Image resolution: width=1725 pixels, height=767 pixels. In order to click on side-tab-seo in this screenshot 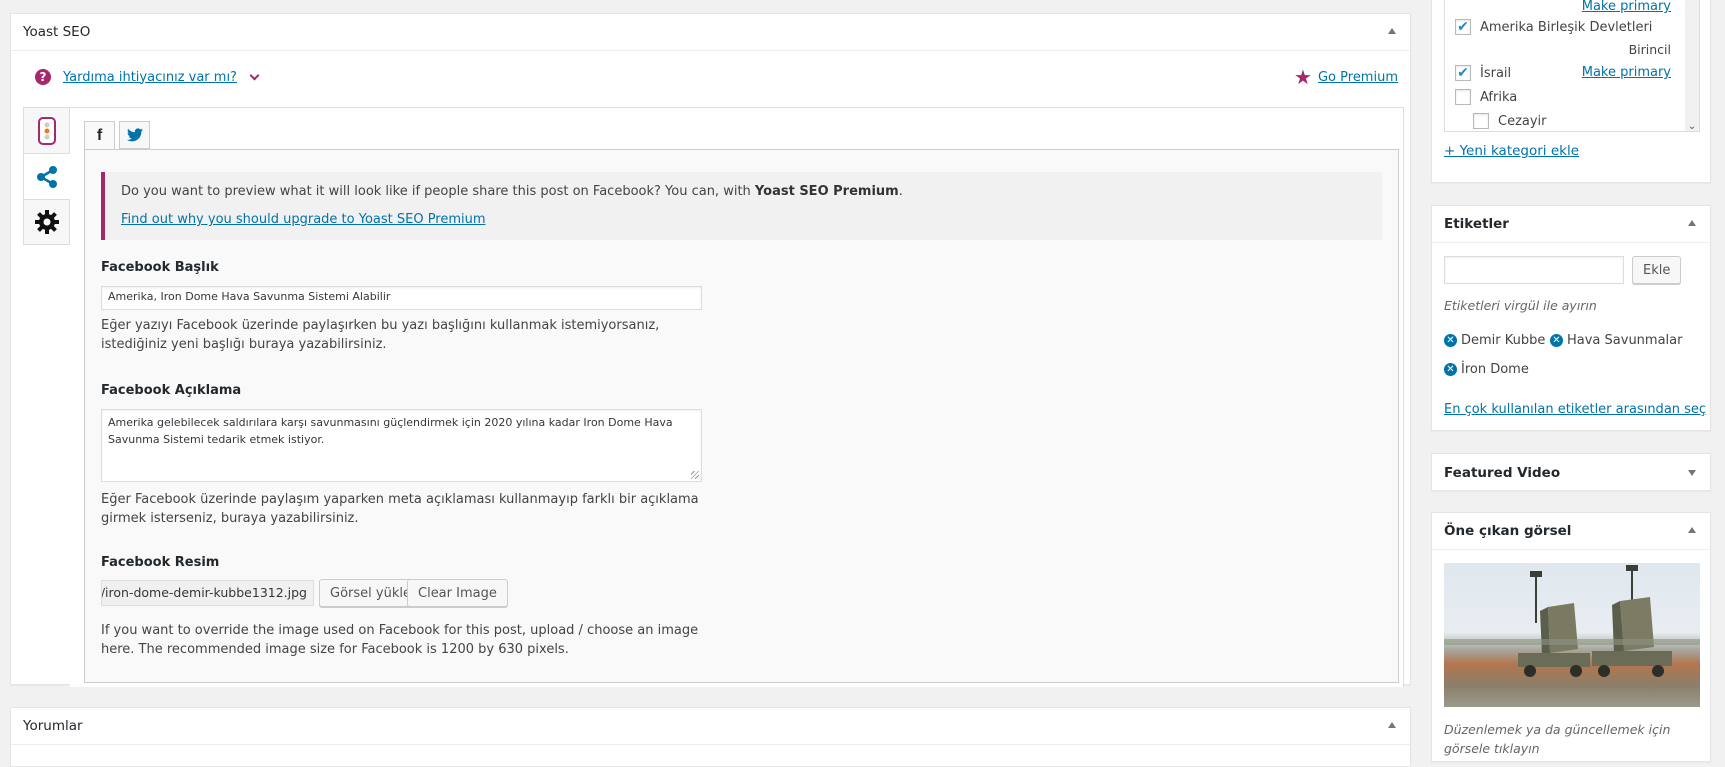, I will do `click(46, 130)`.